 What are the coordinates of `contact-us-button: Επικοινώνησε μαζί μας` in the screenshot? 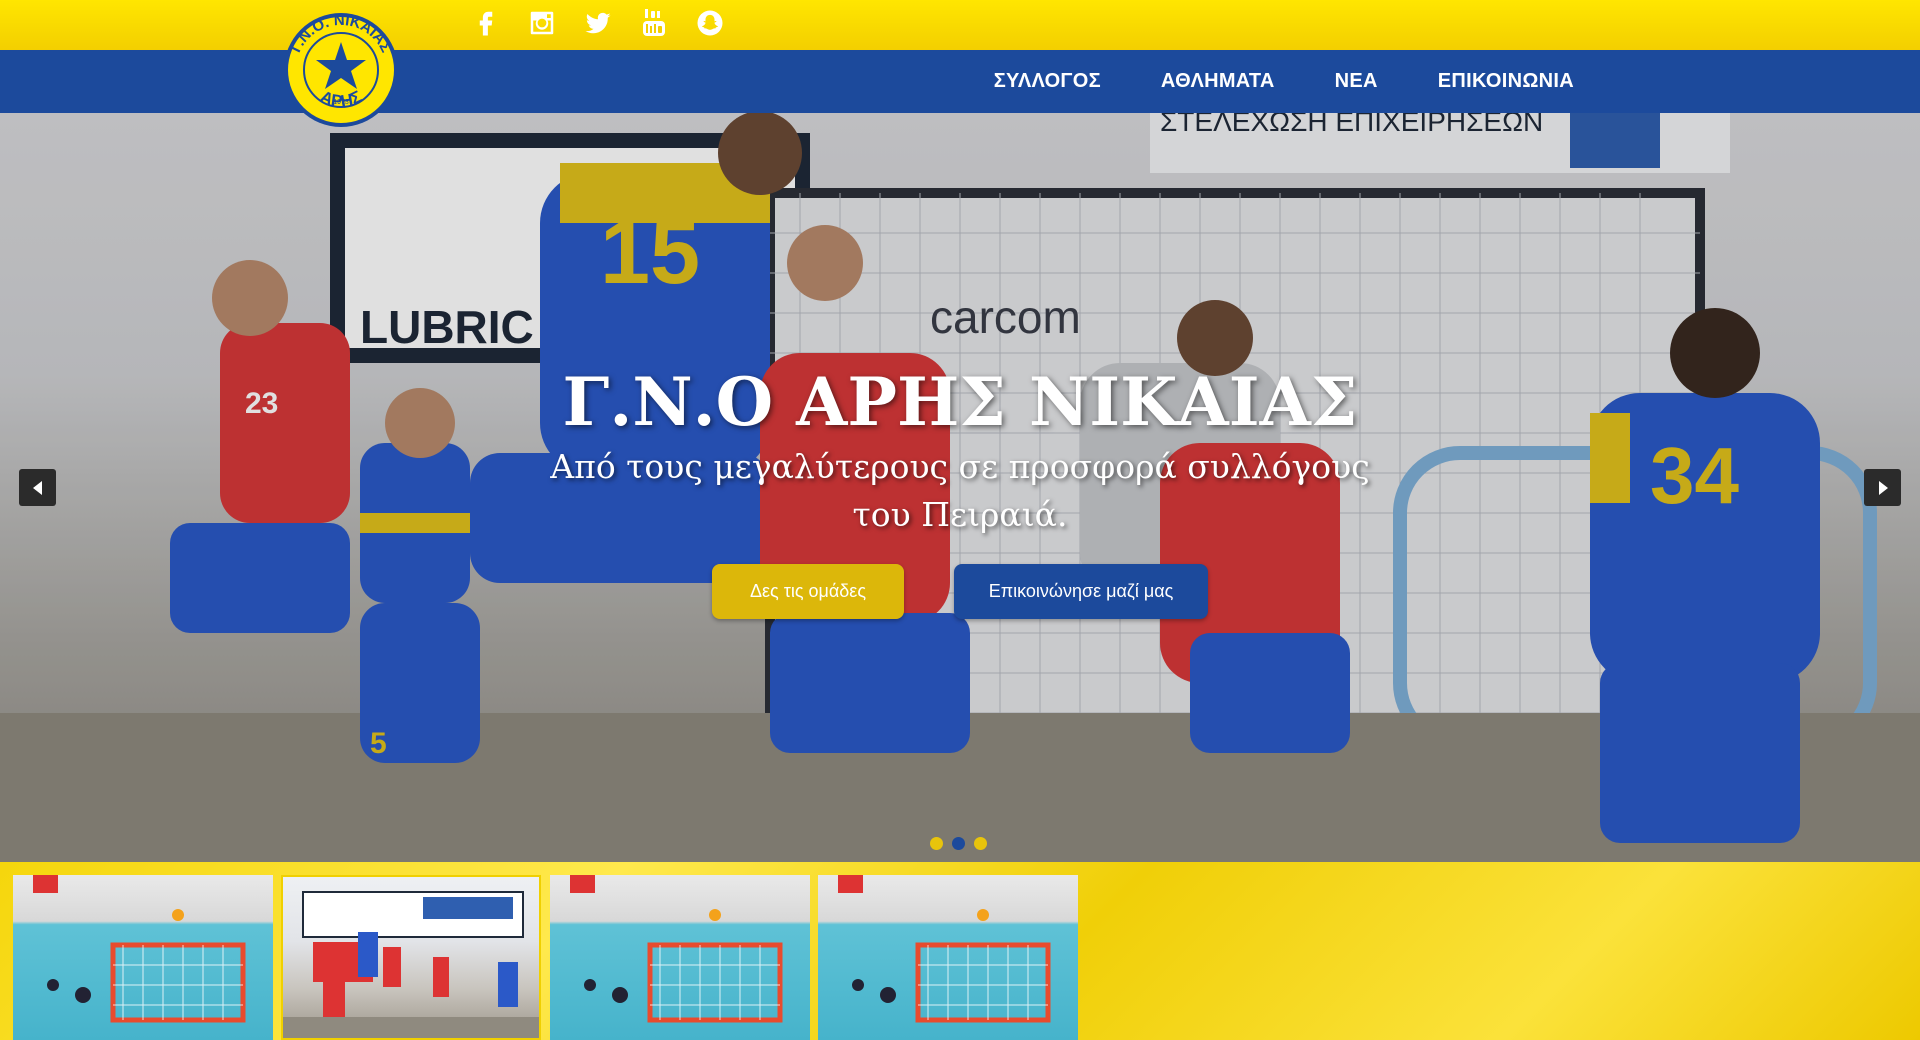 It's located at (1081, 591).